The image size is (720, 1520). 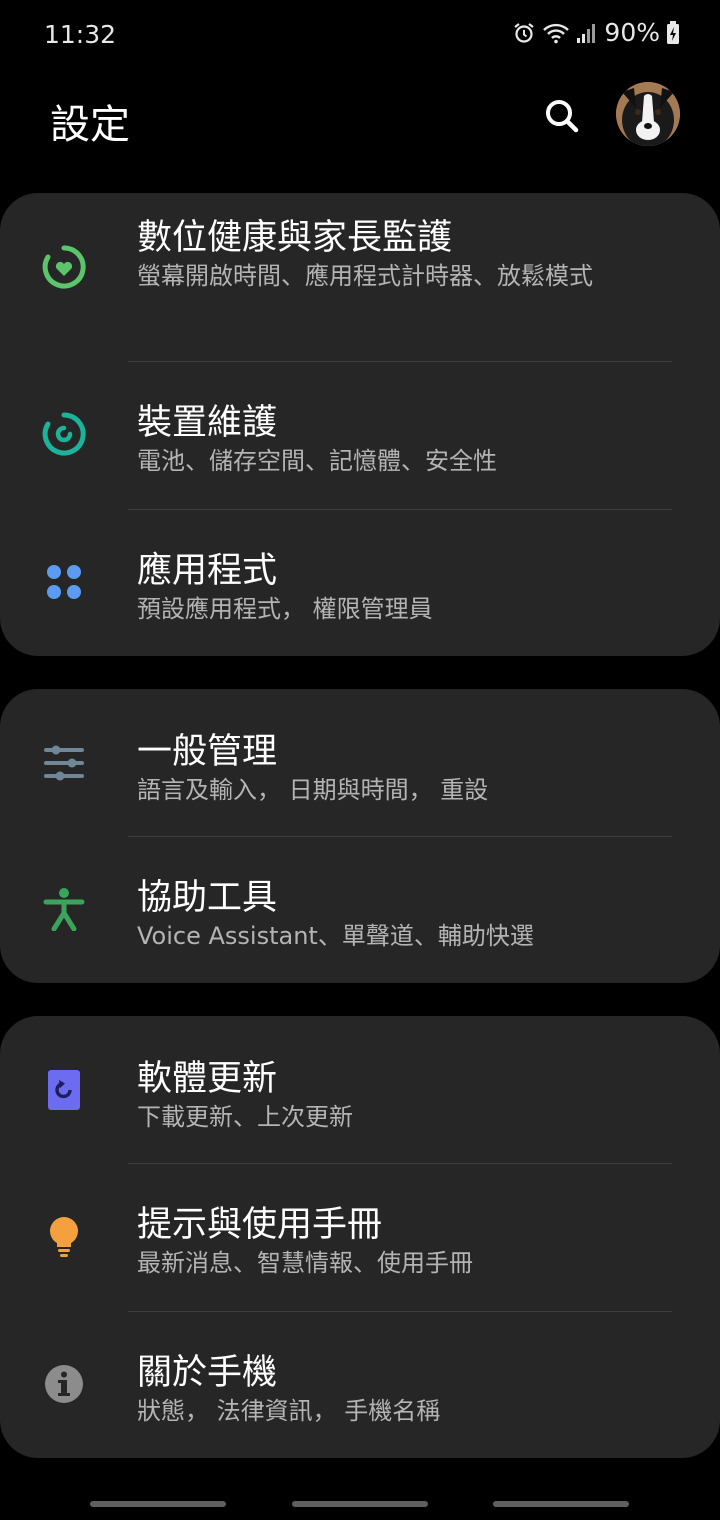 I want to click on item-subtitle: 預設應用程式， 權限管理員, so click(x=285, y=609).